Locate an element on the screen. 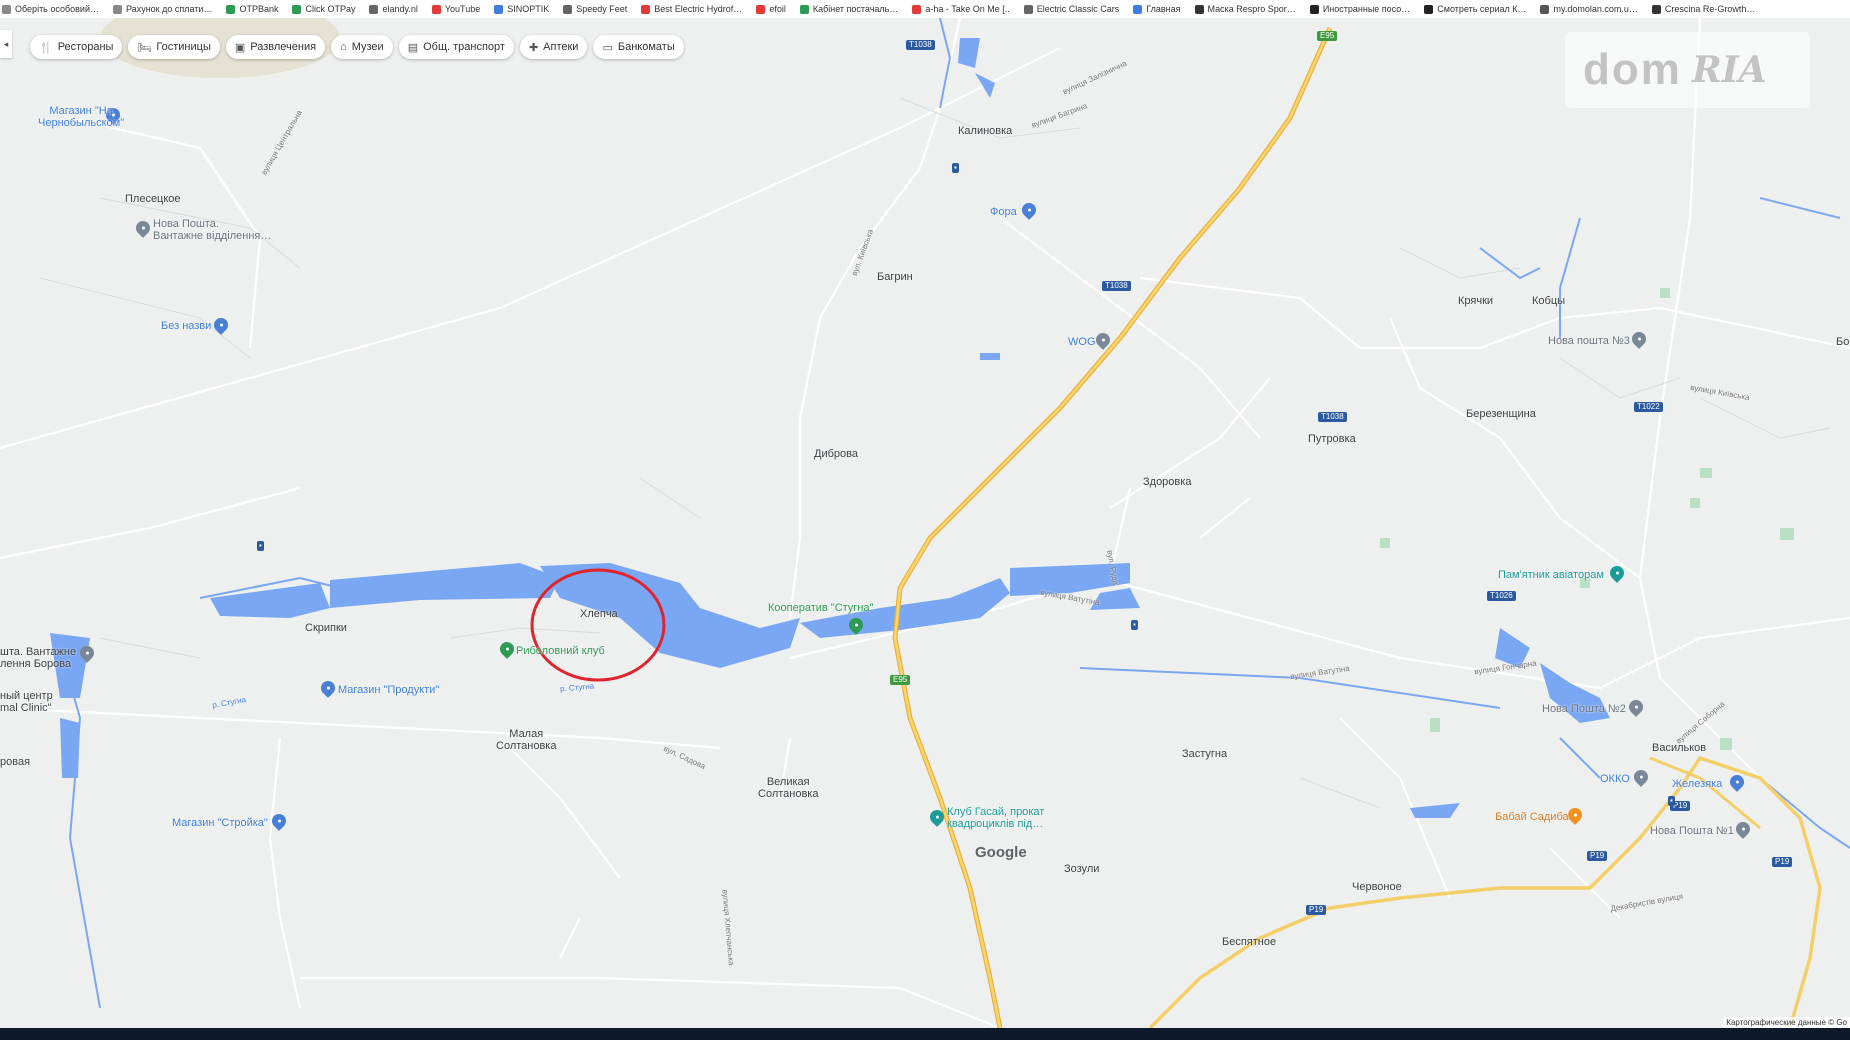 The height and width of the screenshot is (1040, 1850). place-zozuli: Зозули is located at coordinates (1081, 869).